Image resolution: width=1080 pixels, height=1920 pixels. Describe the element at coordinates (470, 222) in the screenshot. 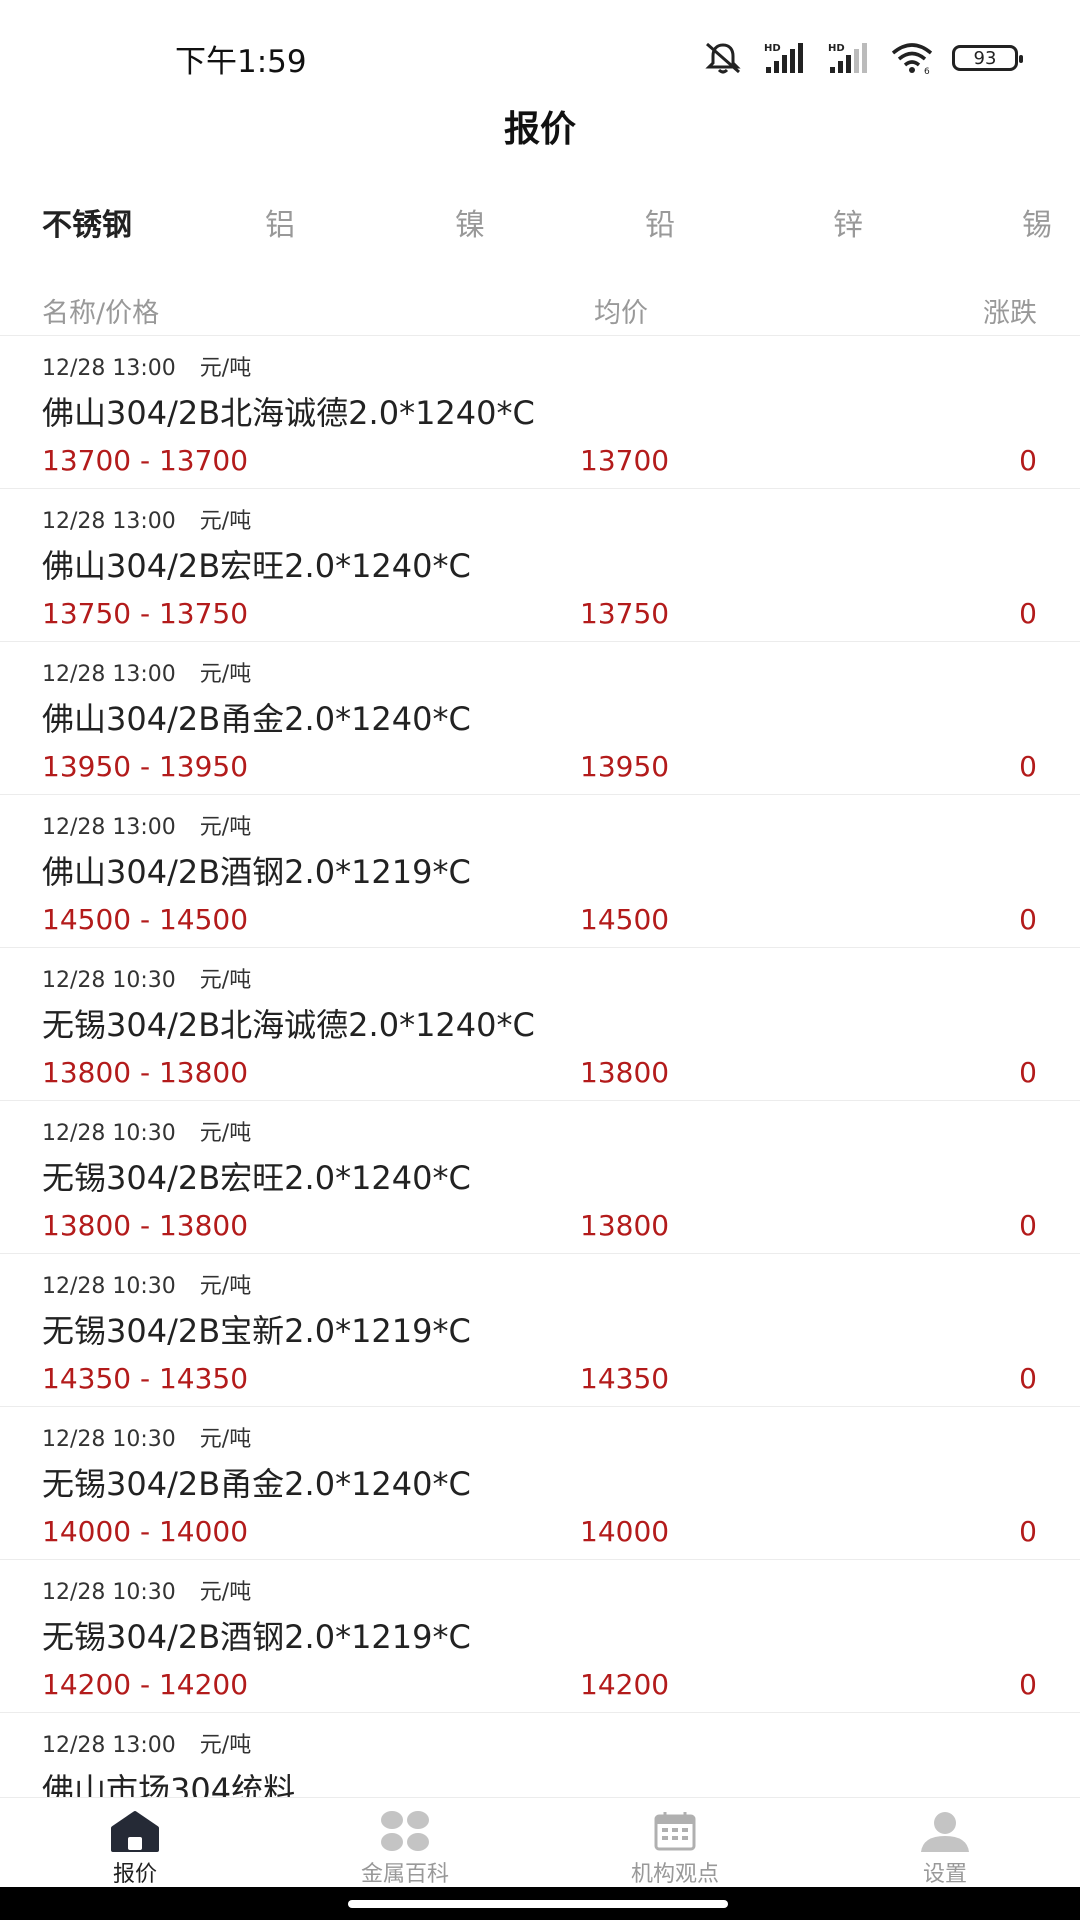

I see `tab-nickel: 镍` at that location.